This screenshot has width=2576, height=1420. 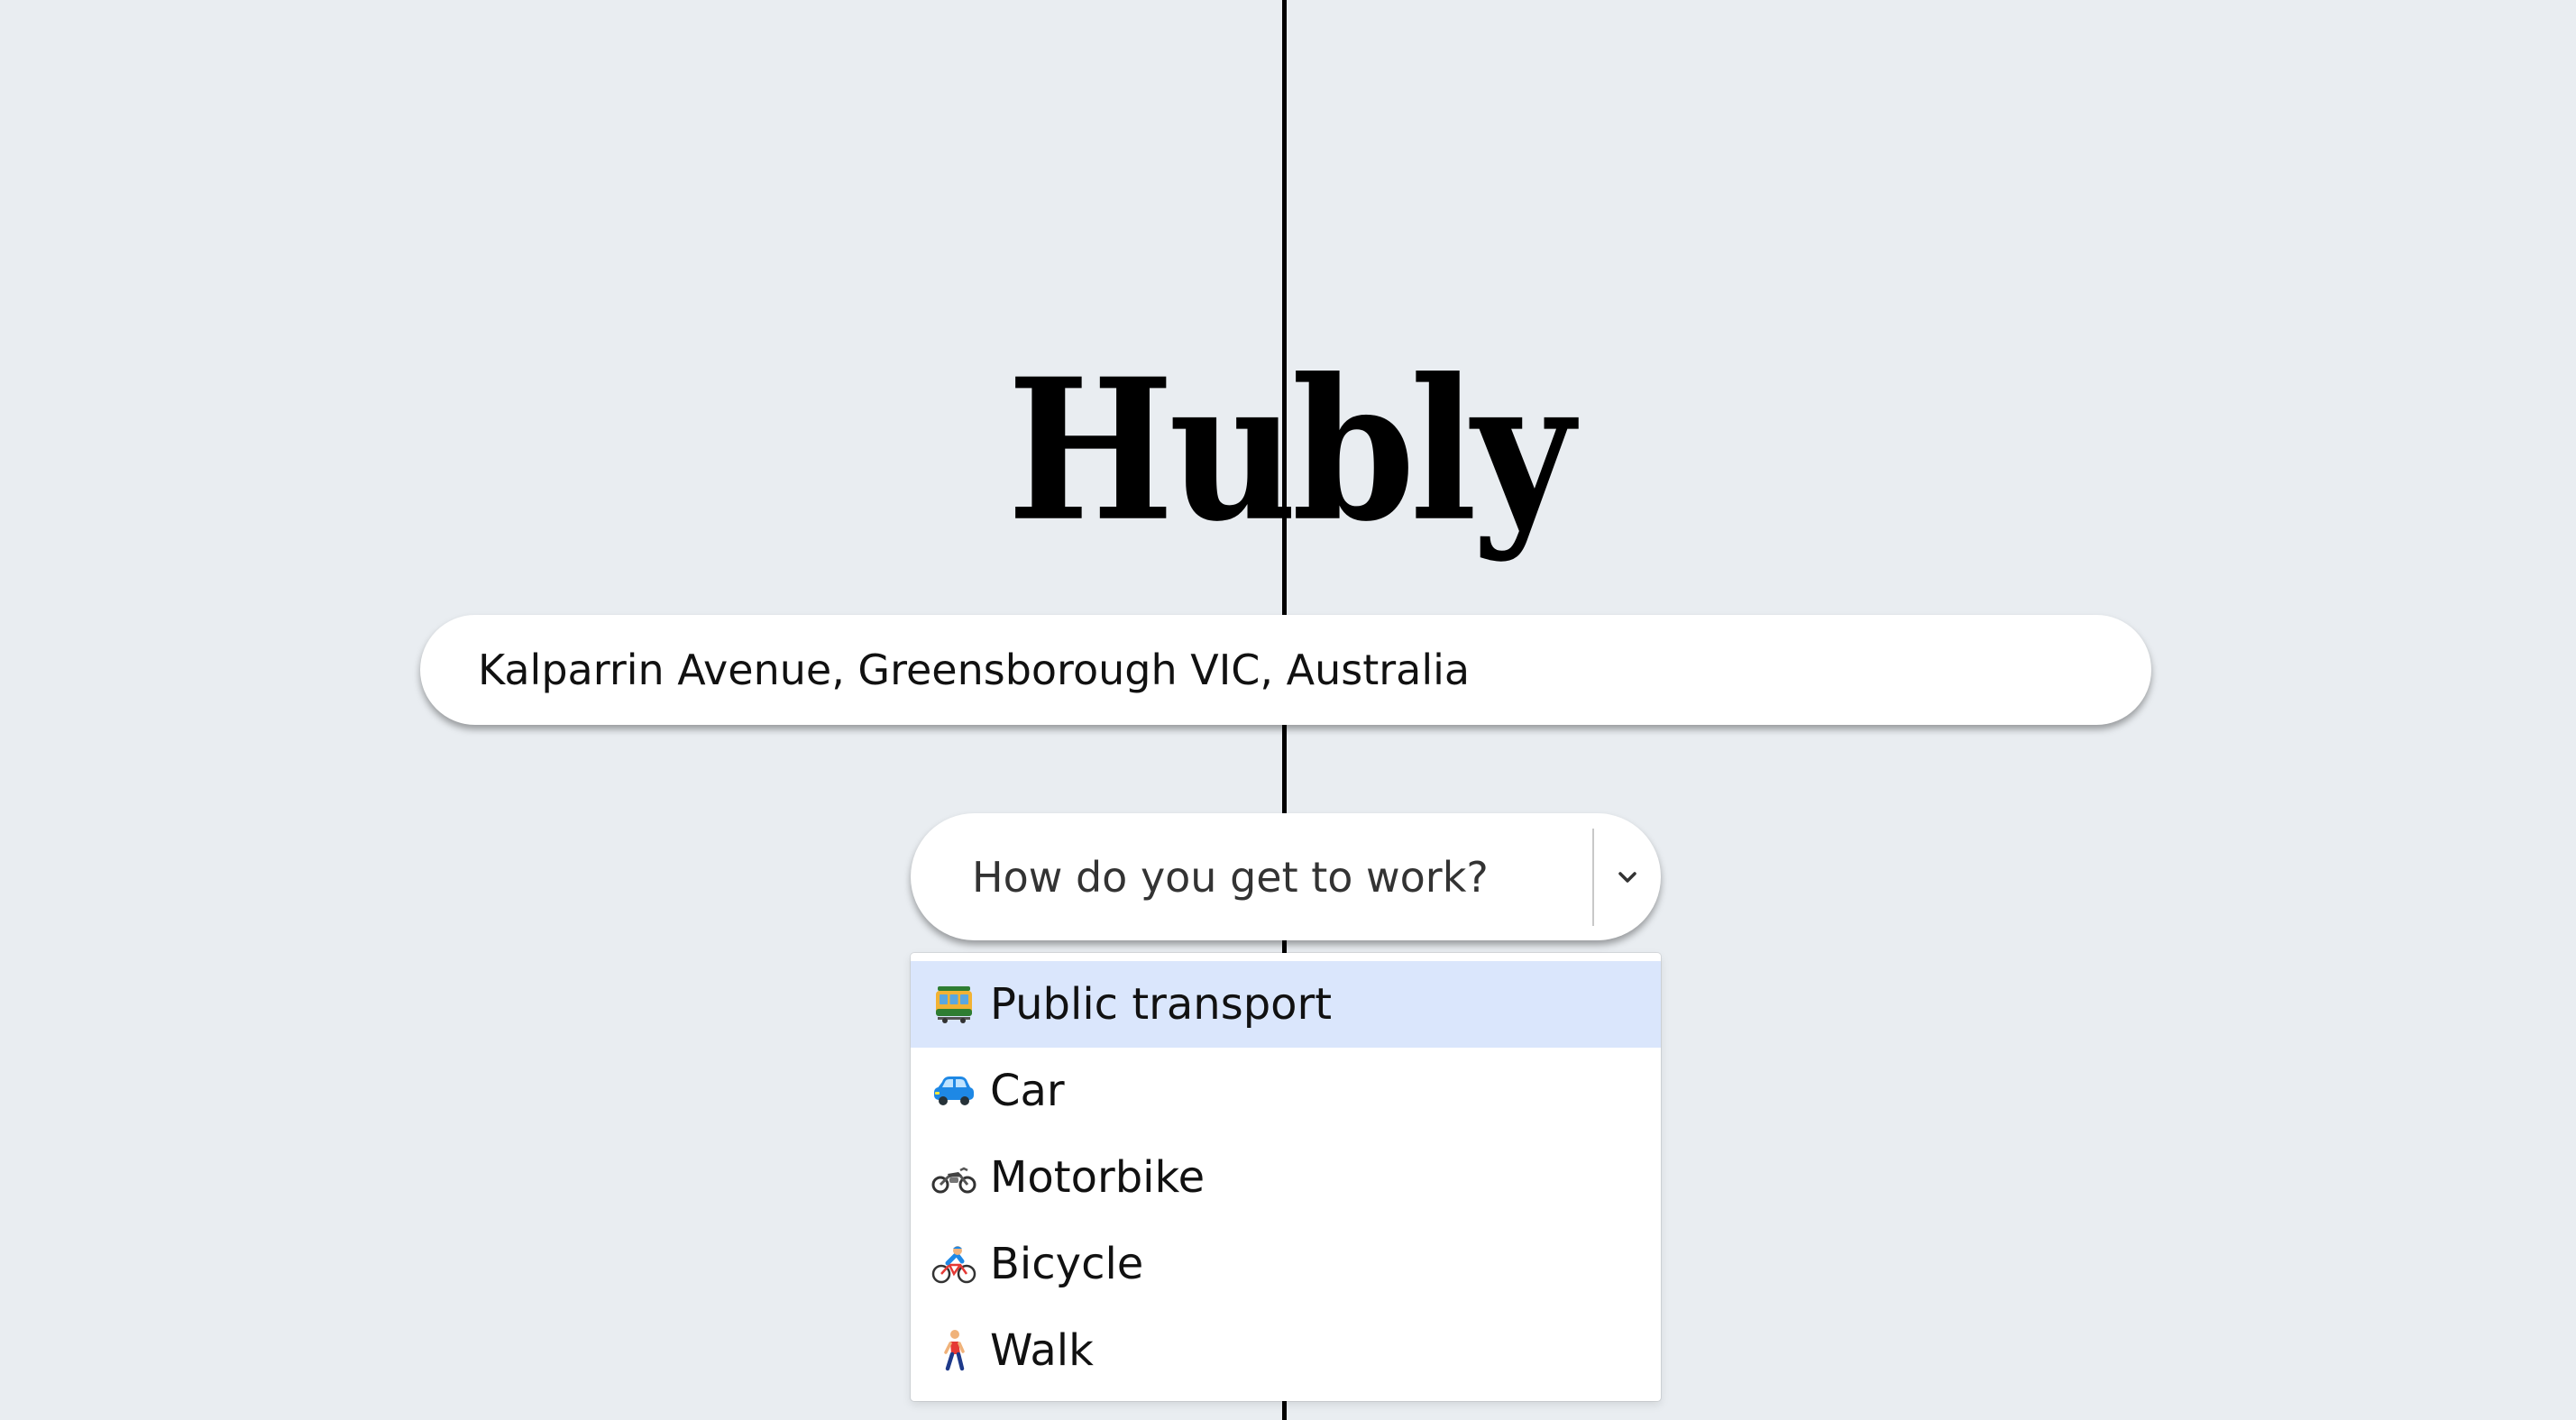 I want to click on address-field, so click(x=1285, y=670).